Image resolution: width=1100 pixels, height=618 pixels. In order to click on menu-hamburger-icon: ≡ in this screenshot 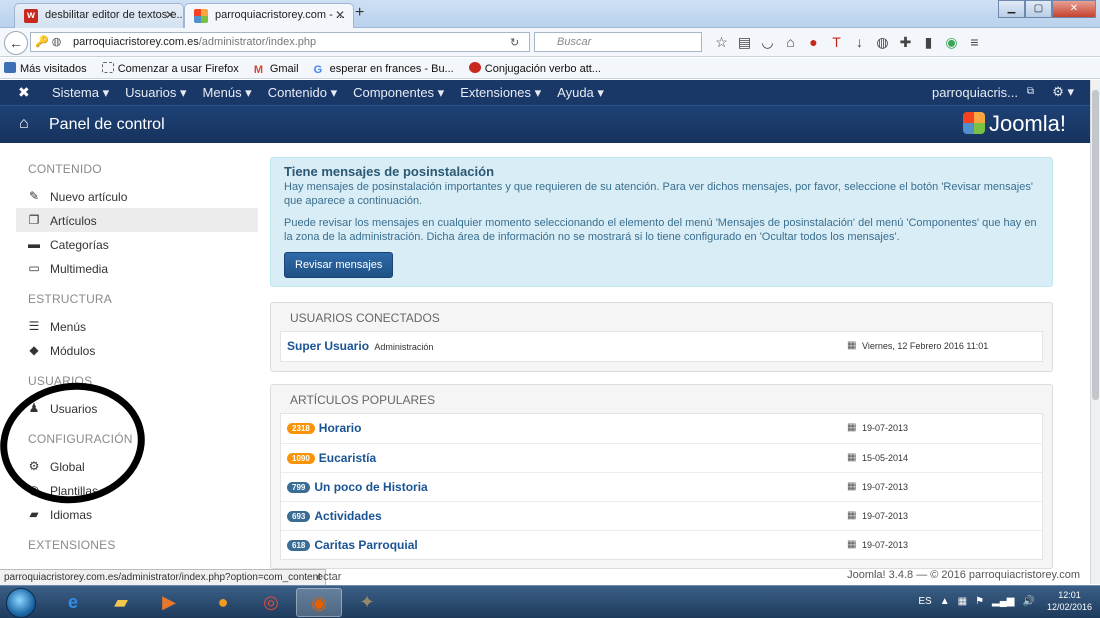, I will do `click(974, 42)`.